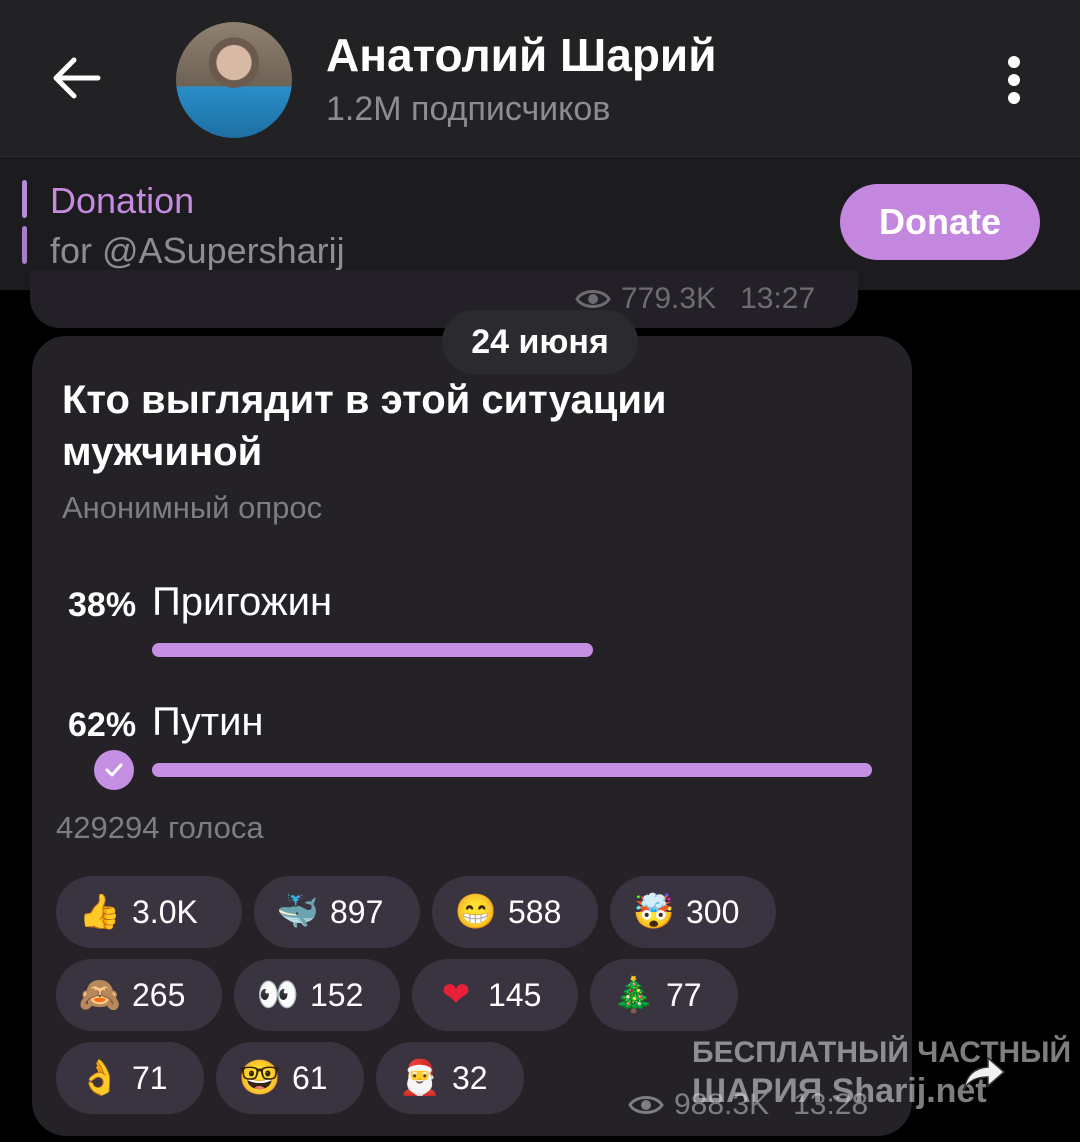 Image resolution: width=1080 pixels, height=1142 pixels. I want to click on thumbs-up-icon: 👍, so click(100, 912).